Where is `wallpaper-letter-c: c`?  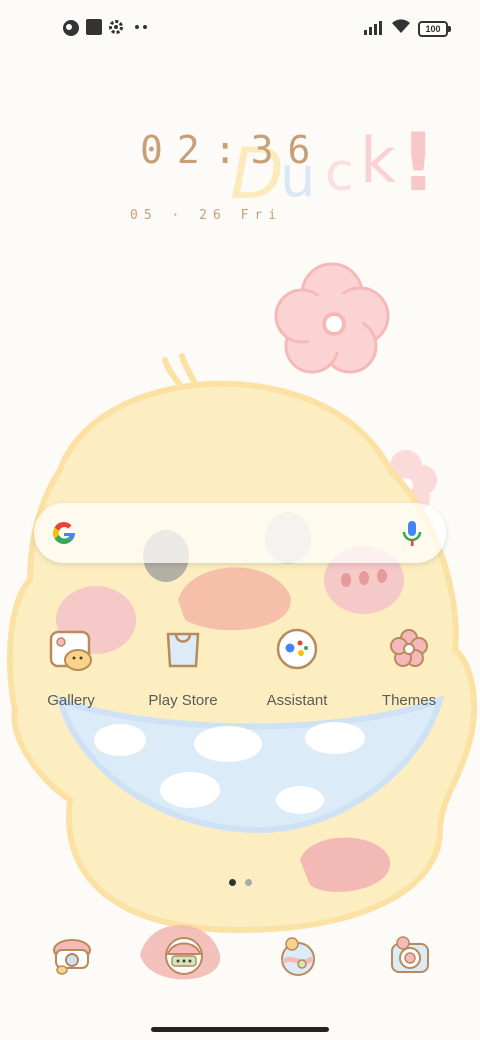
wallpaper-letter-c: c is located at coordinates (339, 173).